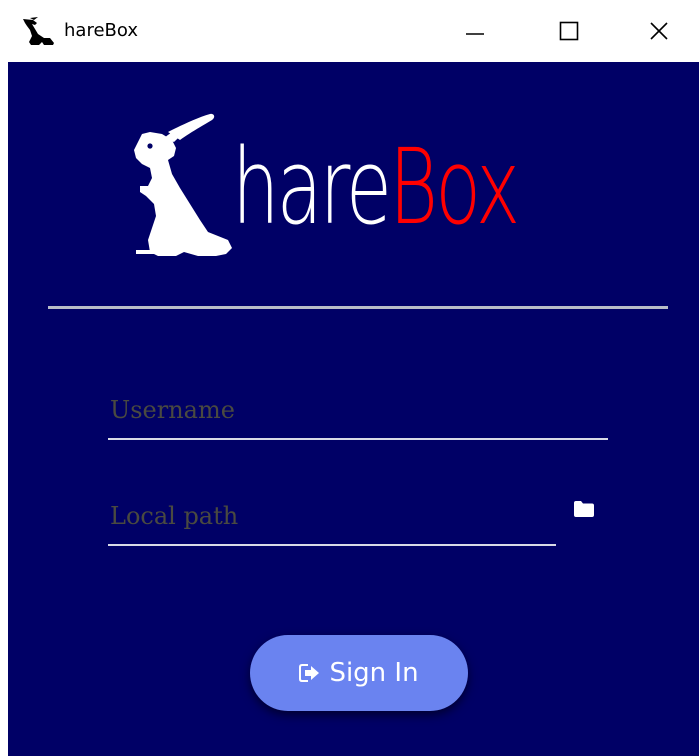  I want to click on harebox-logo: hareBox, so click(363, 187).